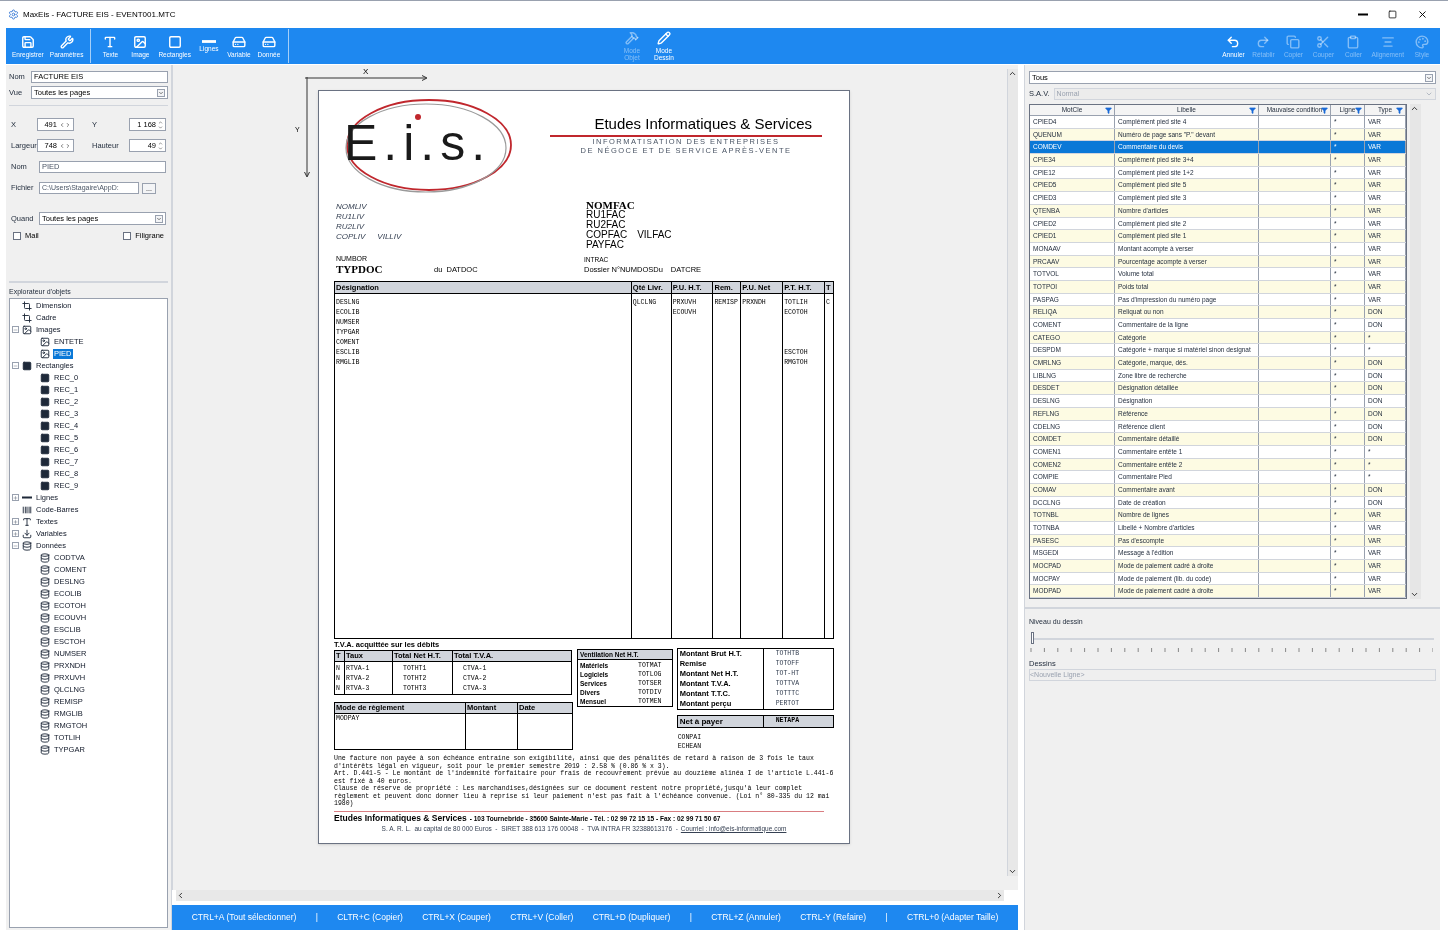 The width and height of the screenshot is (1448, 930). I want to click on axis-label: X, so click(366, 72).